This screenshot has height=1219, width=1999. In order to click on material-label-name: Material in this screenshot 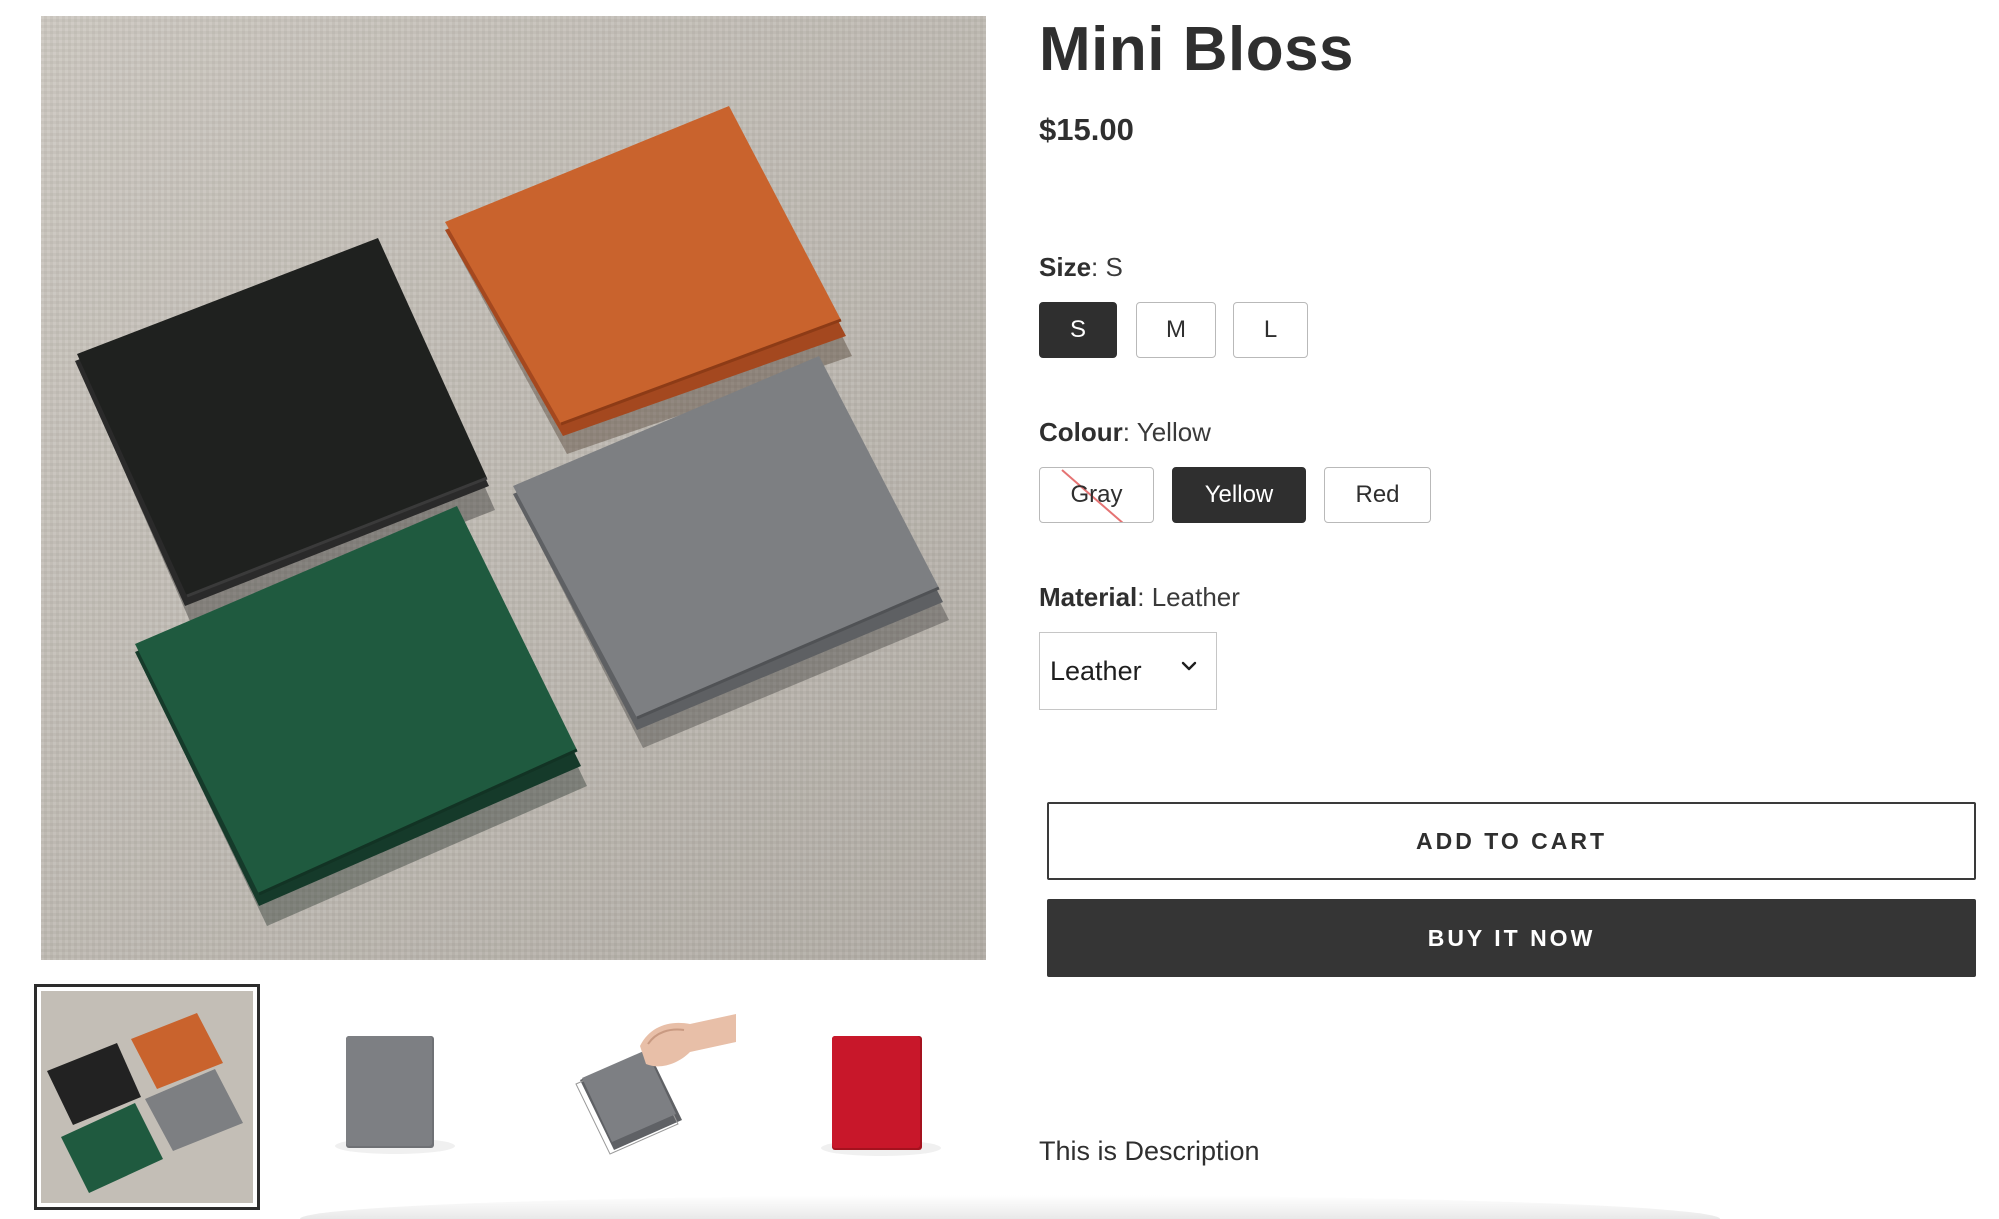, I will do `click(1088, 597)`.